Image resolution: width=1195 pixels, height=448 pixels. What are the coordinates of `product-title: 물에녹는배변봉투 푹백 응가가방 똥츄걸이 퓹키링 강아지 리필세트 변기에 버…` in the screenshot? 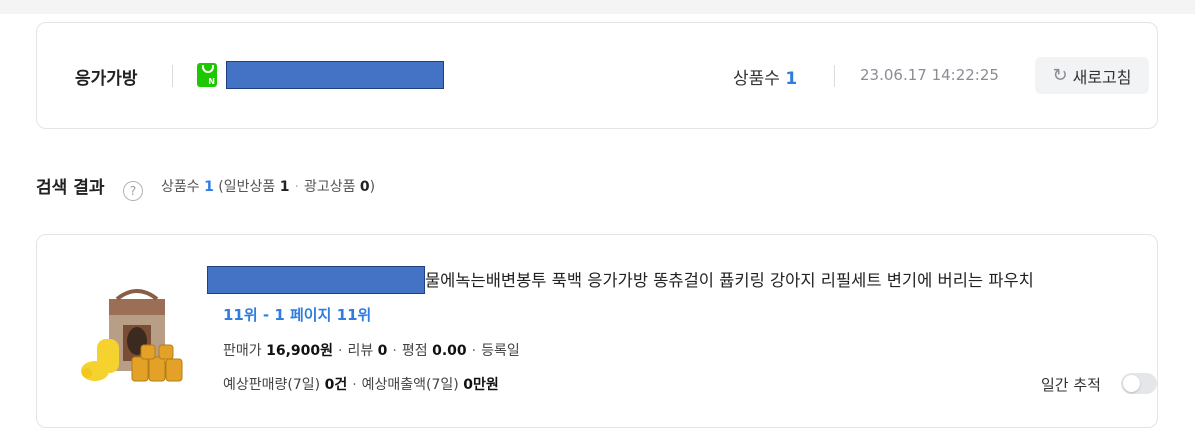 It's located at (729, 279).